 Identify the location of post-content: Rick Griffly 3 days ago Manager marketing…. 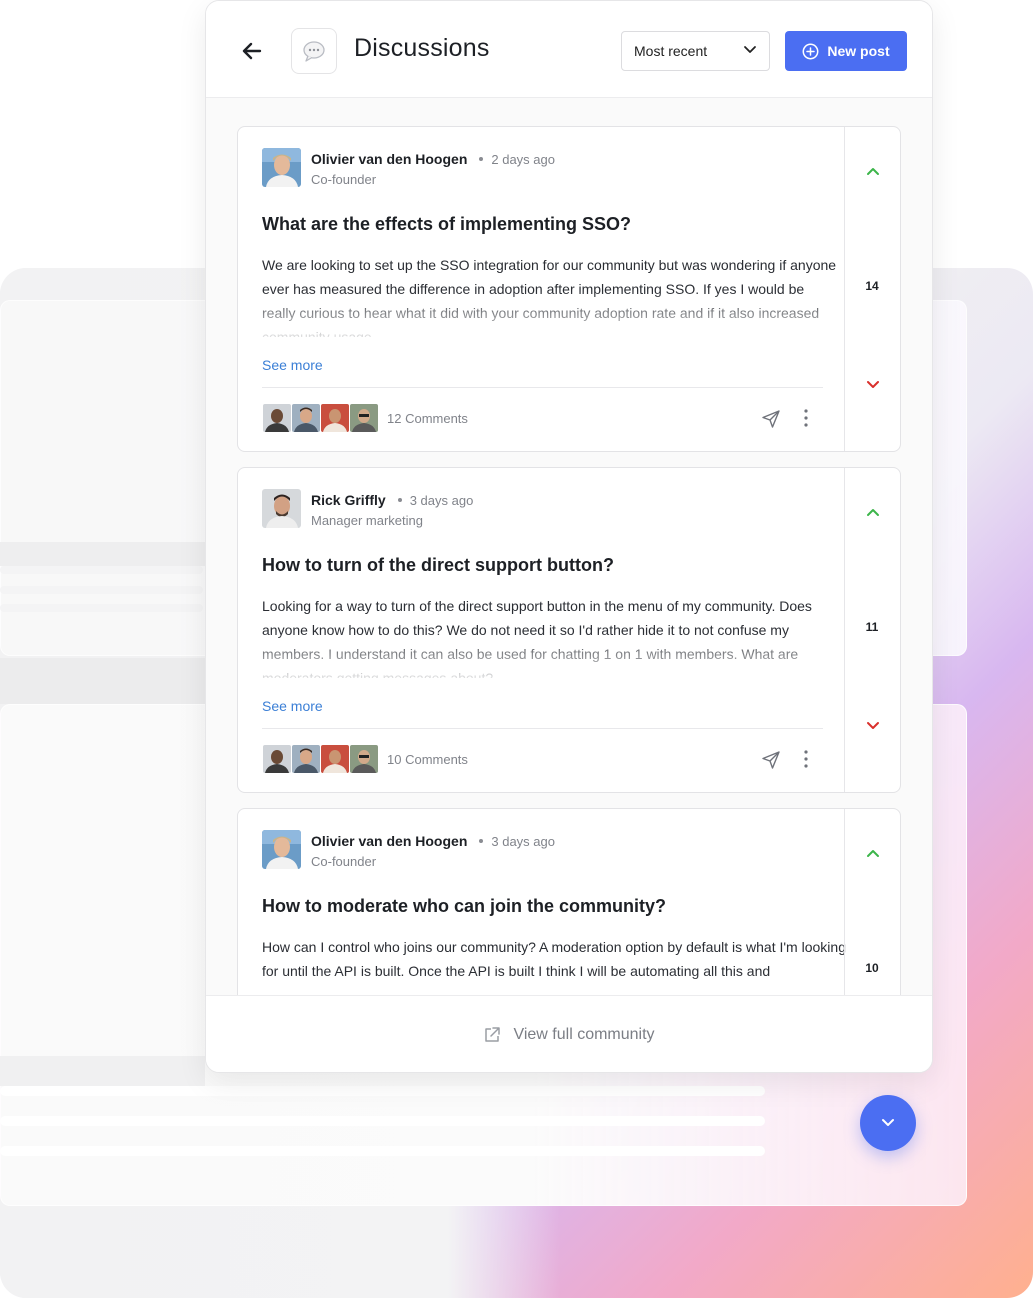
(542, 630).